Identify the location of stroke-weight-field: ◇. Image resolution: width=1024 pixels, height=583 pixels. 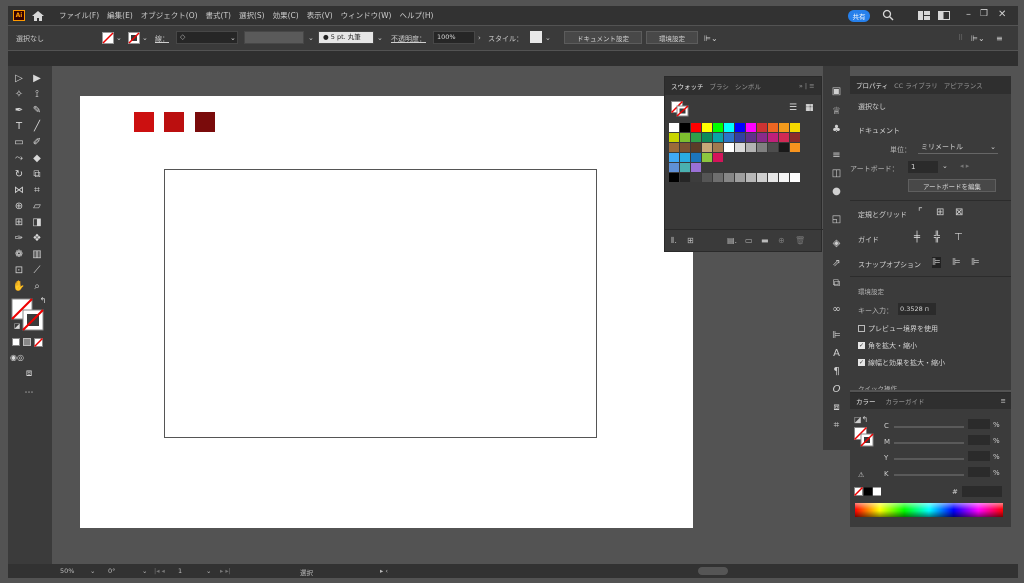
(207, 37).